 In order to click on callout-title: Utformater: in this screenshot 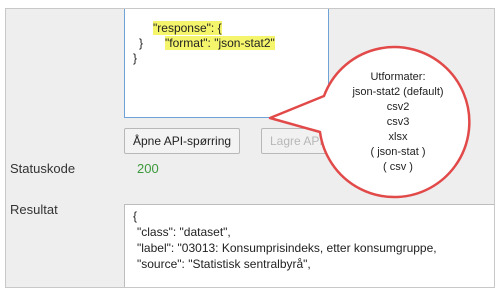, I will do `click(398, 77)`.